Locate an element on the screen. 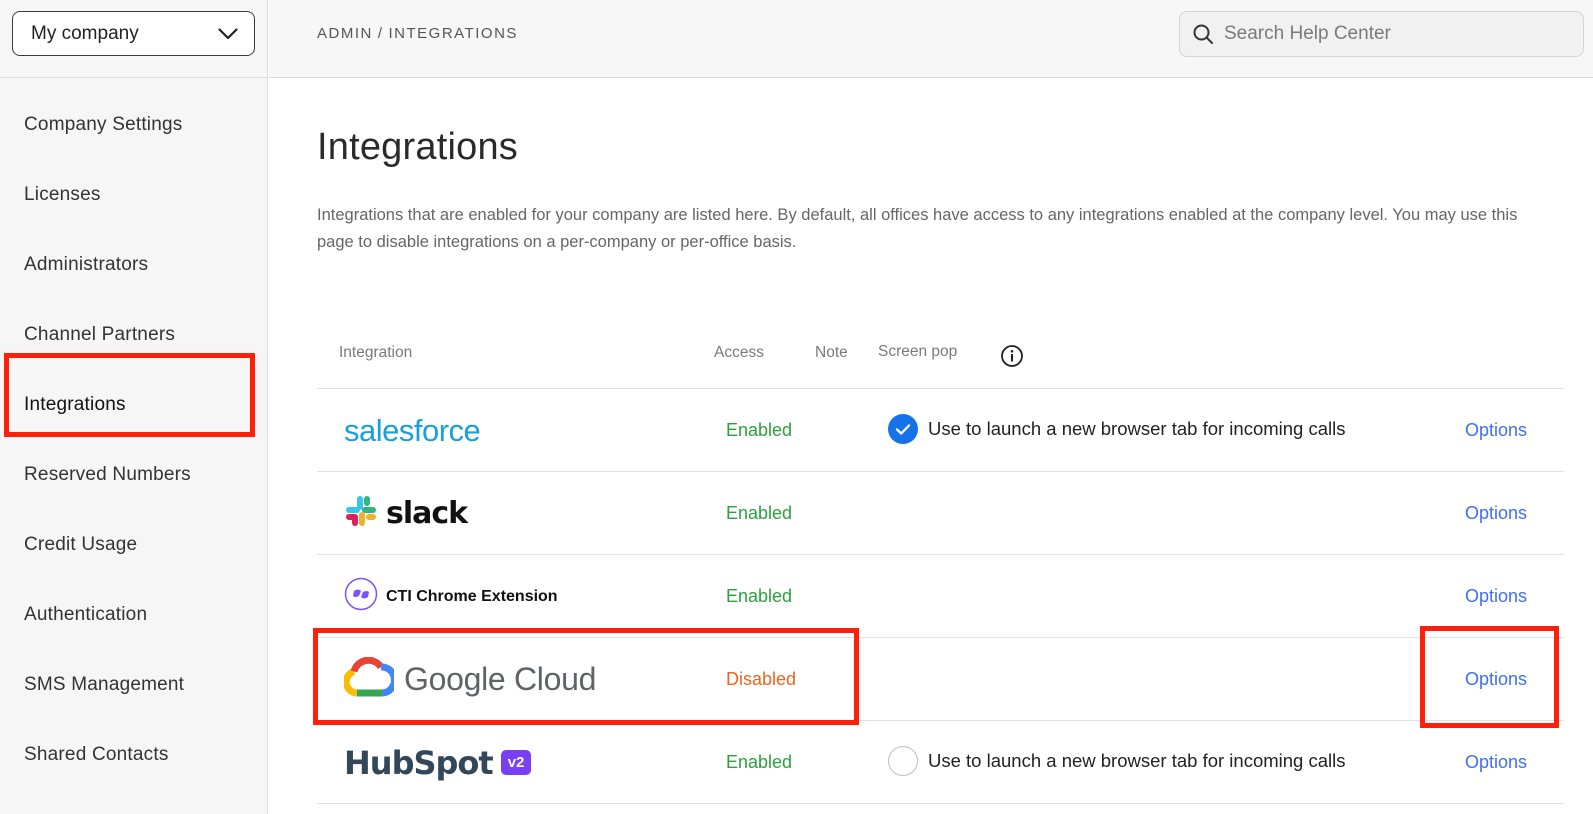  highlight-box-options is located at coordinates (1489, 677).